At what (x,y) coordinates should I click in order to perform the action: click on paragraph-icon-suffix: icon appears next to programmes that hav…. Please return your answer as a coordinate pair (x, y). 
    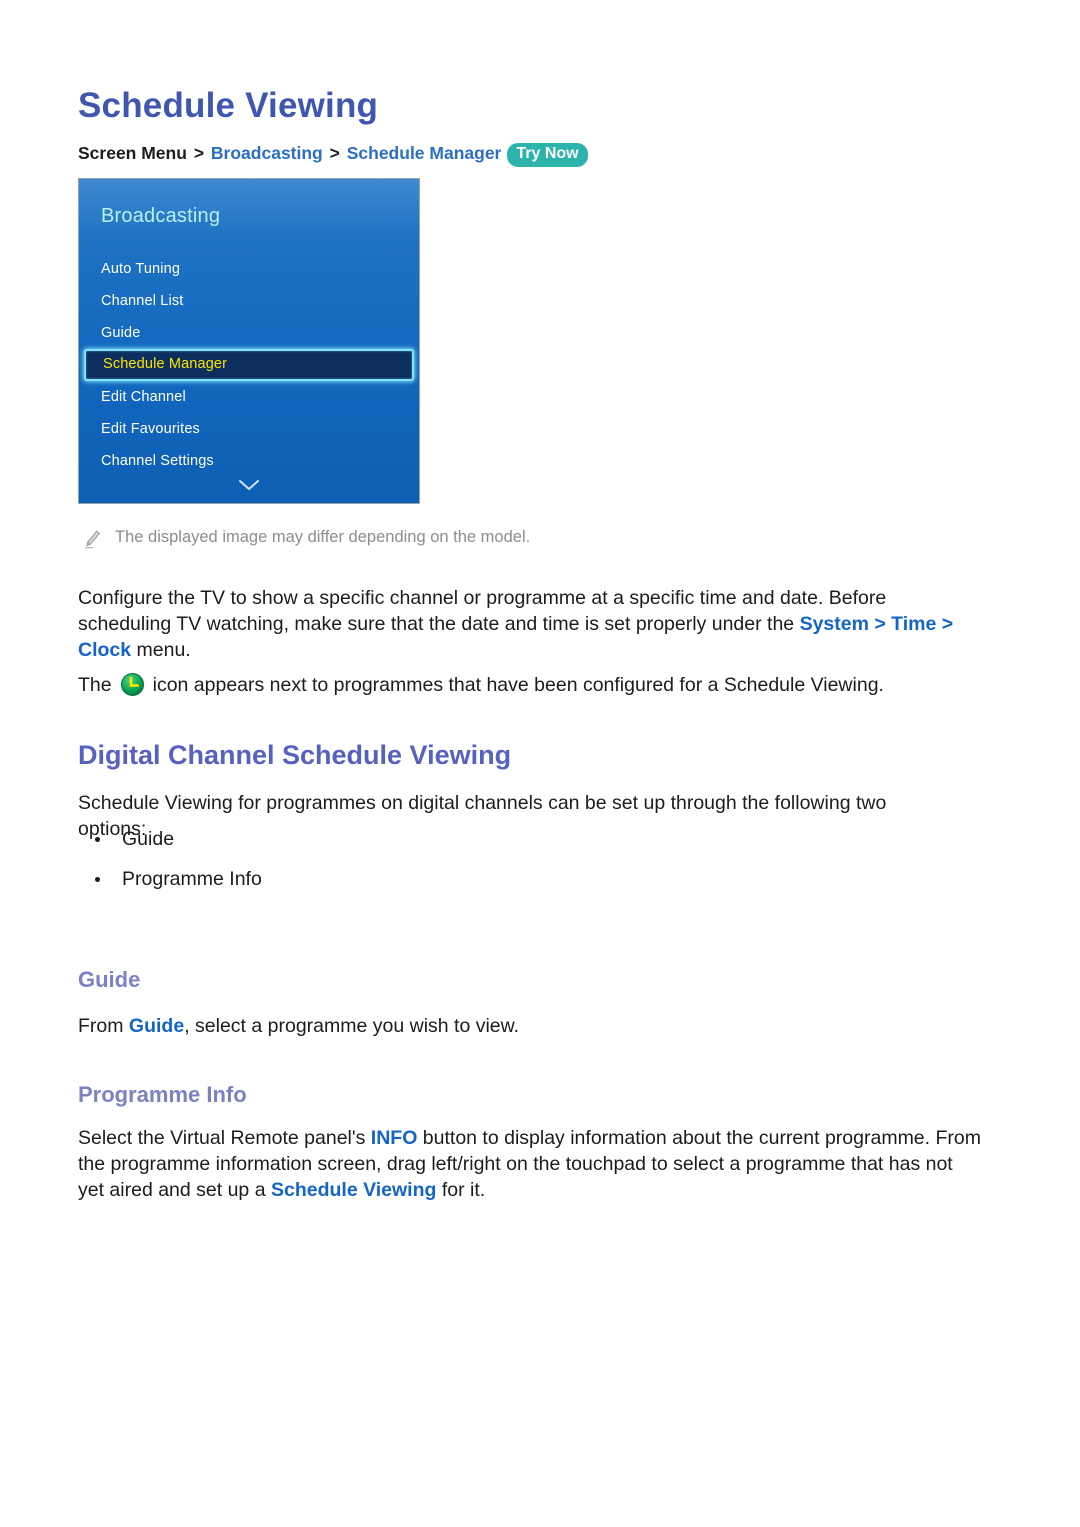
    Looking at the image, I should click on (518, 684).